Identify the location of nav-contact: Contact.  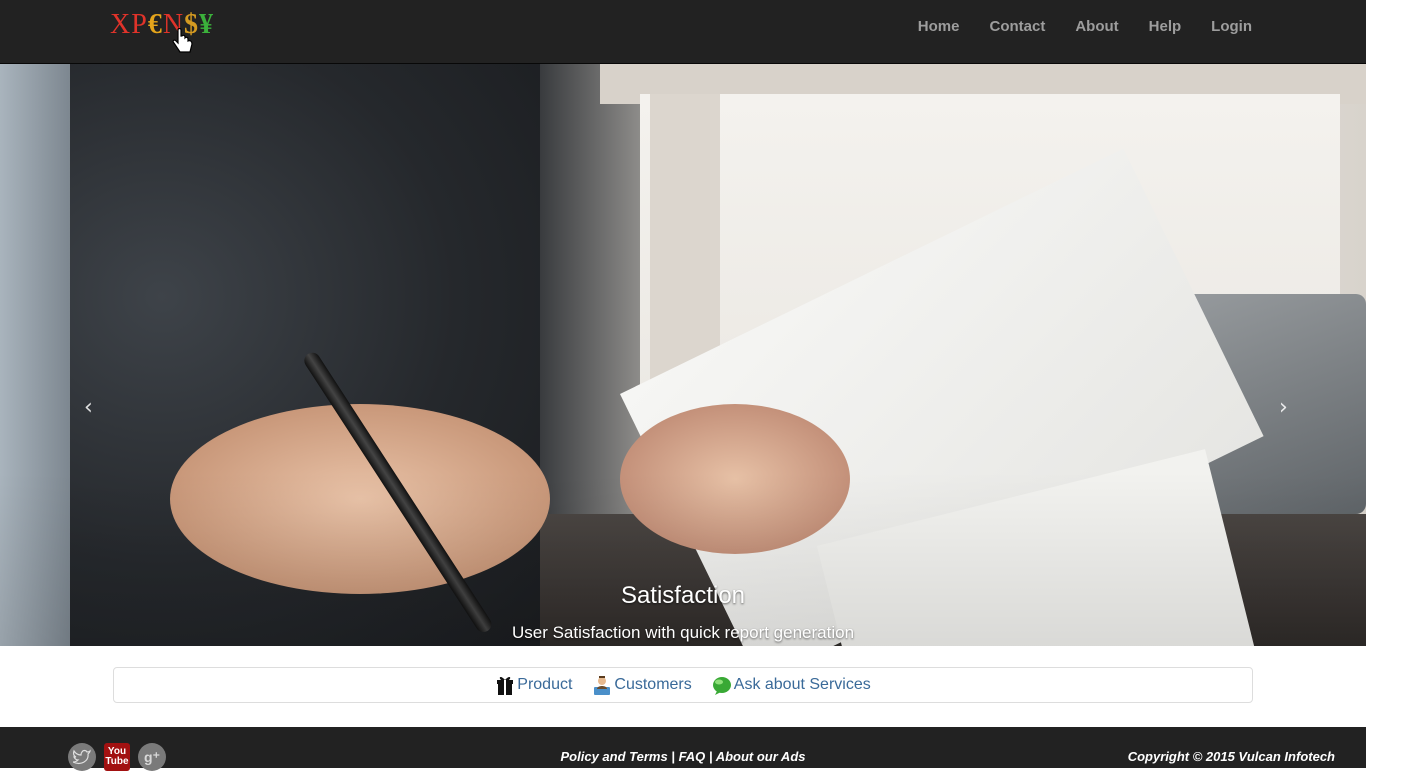
(1017, 27).